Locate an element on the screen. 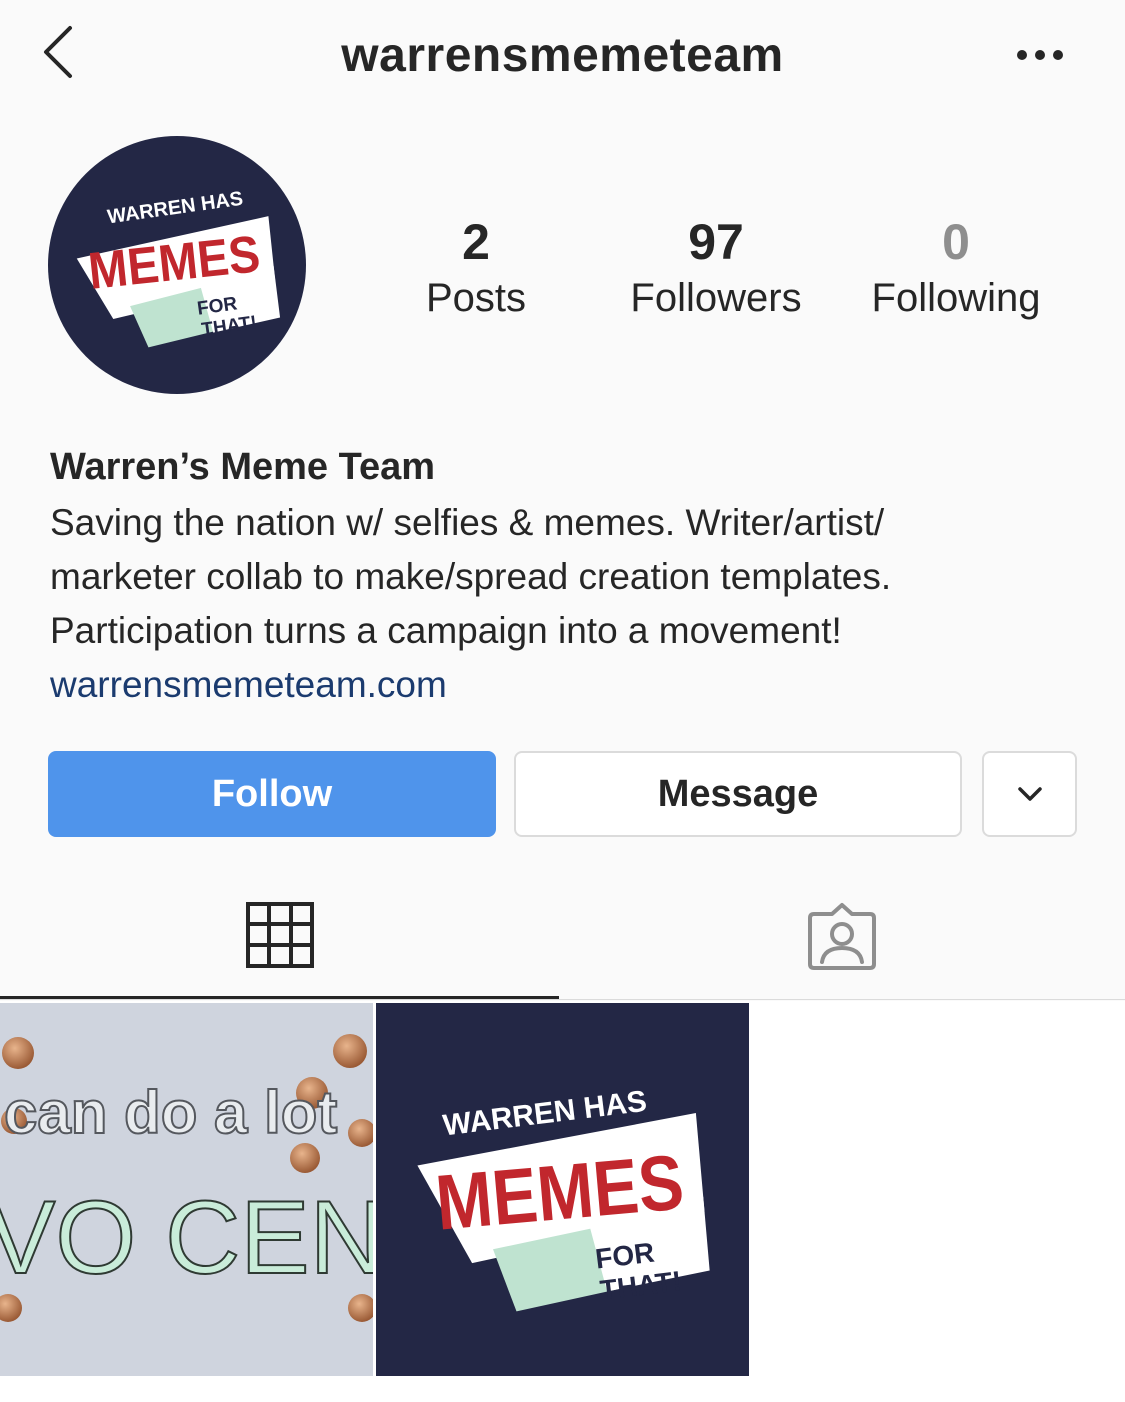  website-link: warrensmemeteam.com is located at coordinates (570, 685).